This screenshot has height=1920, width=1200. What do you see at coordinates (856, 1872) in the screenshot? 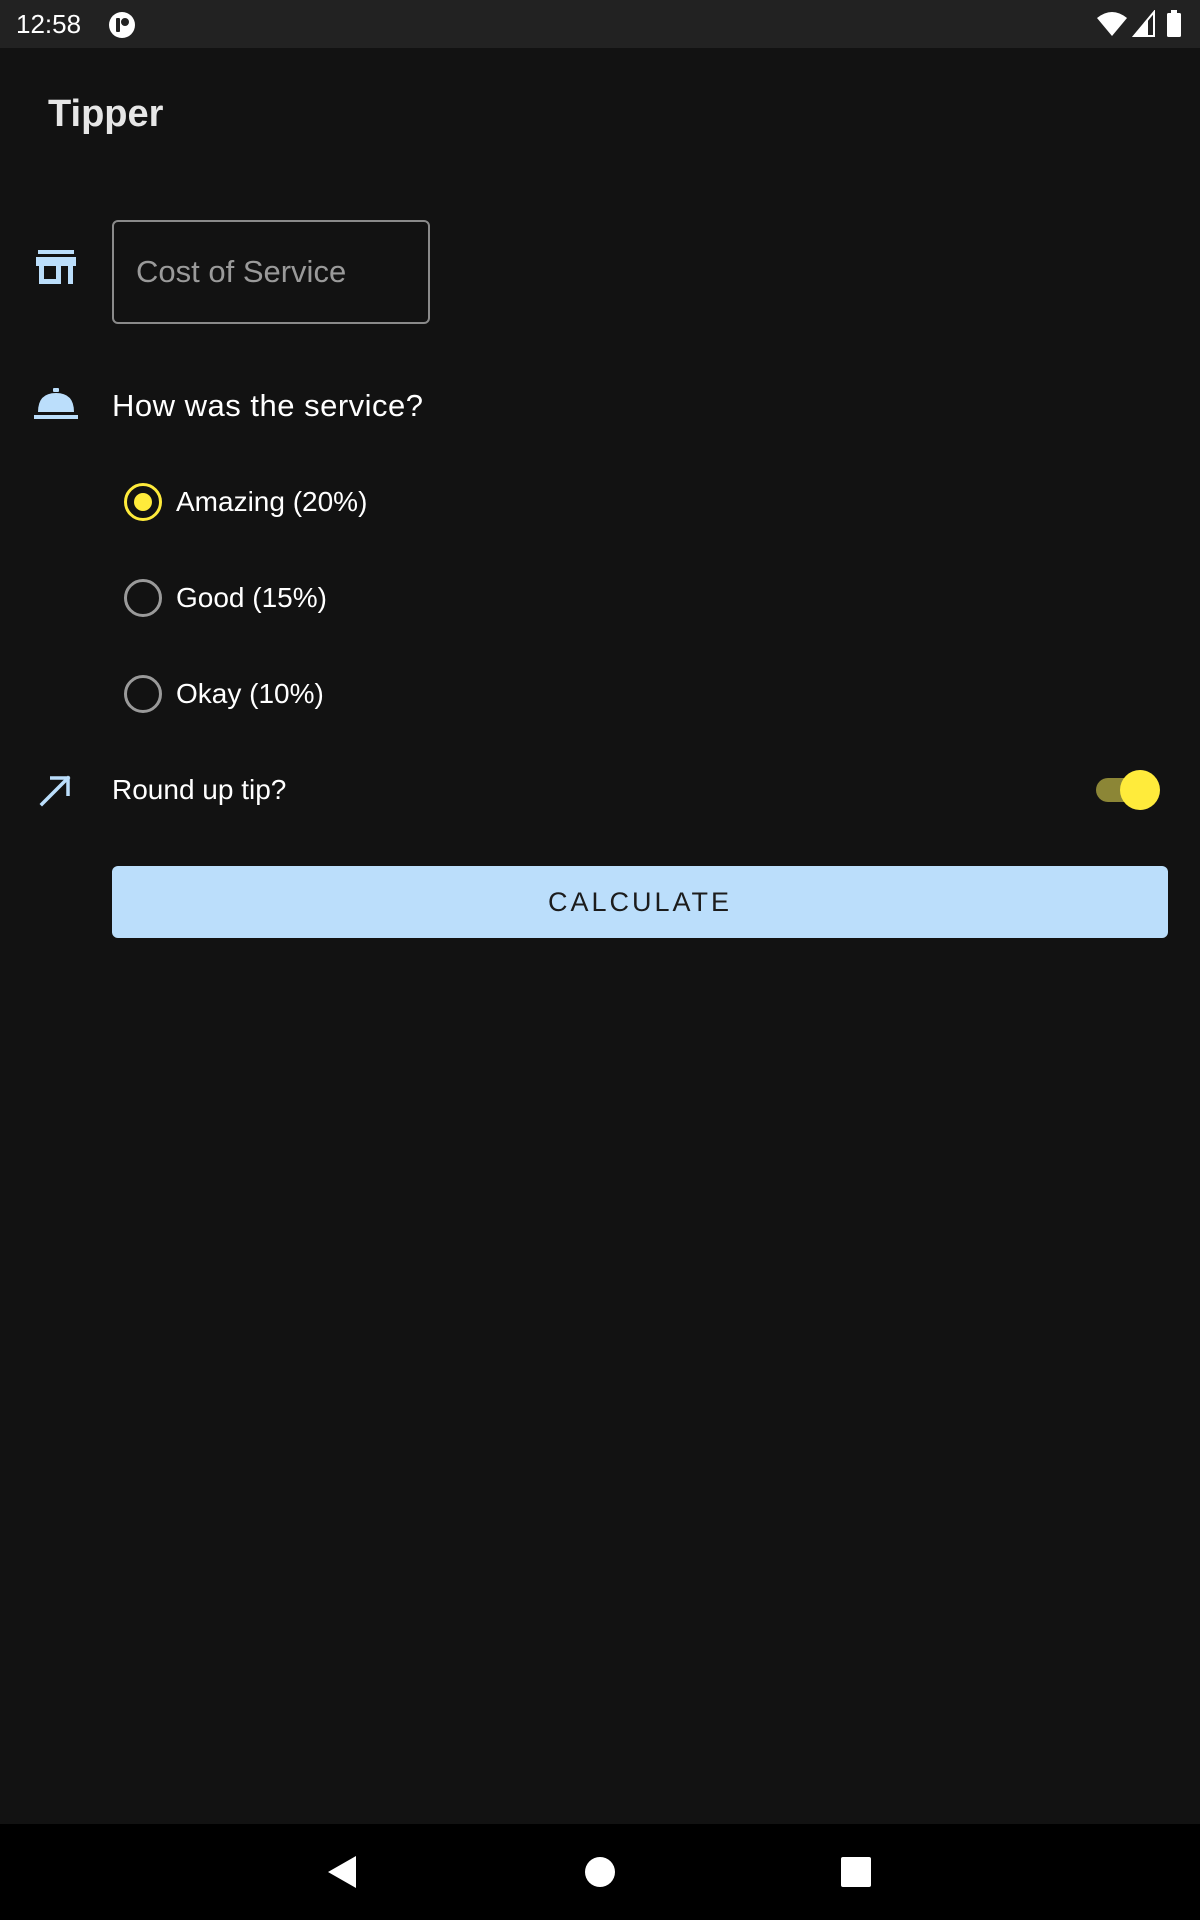
I see `recents-icon` at bounding box center [856, 1872].